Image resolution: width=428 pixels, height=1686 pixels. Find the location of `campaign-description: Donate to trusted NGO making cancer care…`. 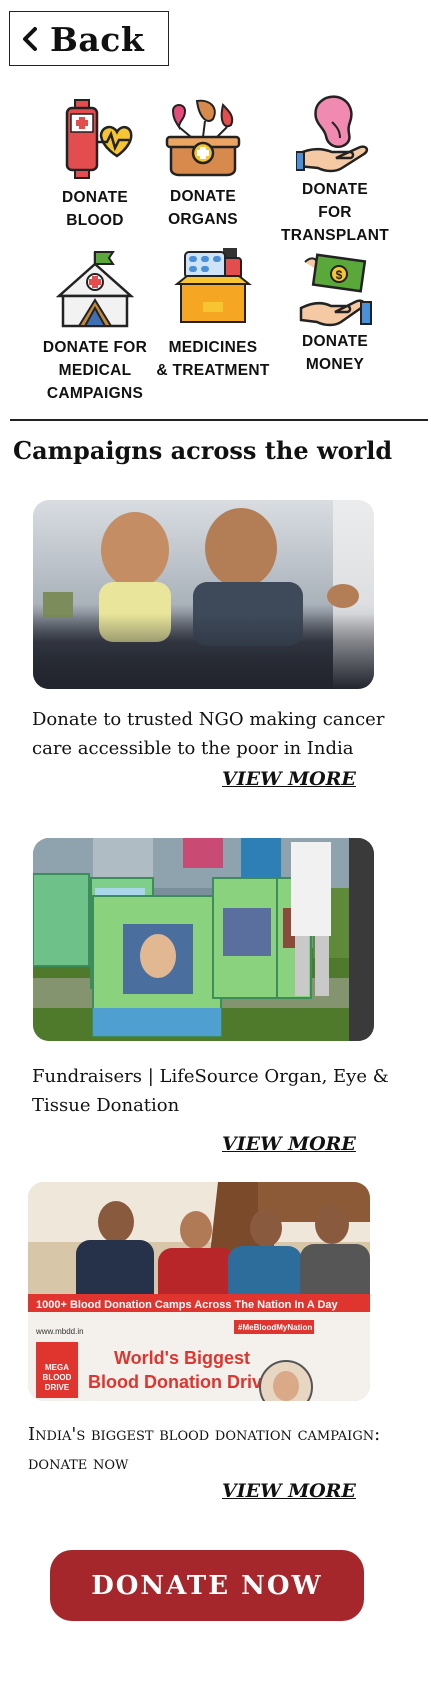

campaign-description: Donate to trusted NGO making cancer care… is located at coordinates (208, 734).